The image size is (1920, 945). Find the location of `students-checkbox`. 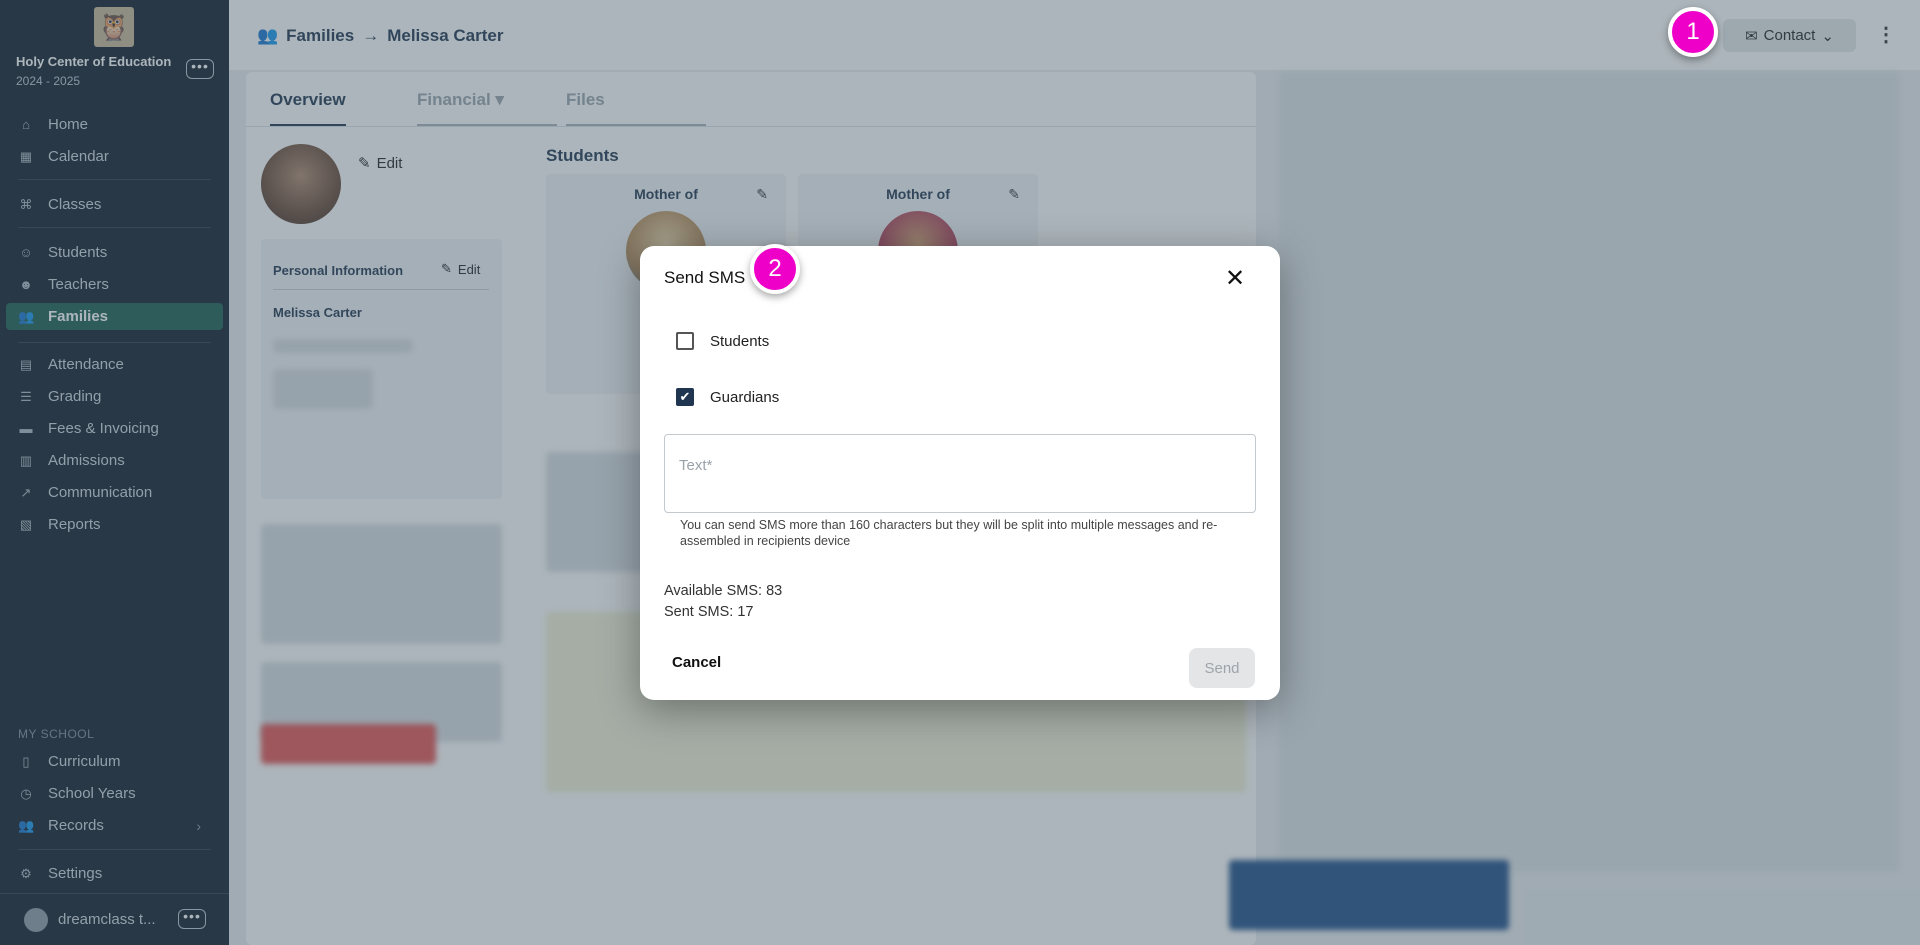

students-checkbox is located at coordinates (685, 341).